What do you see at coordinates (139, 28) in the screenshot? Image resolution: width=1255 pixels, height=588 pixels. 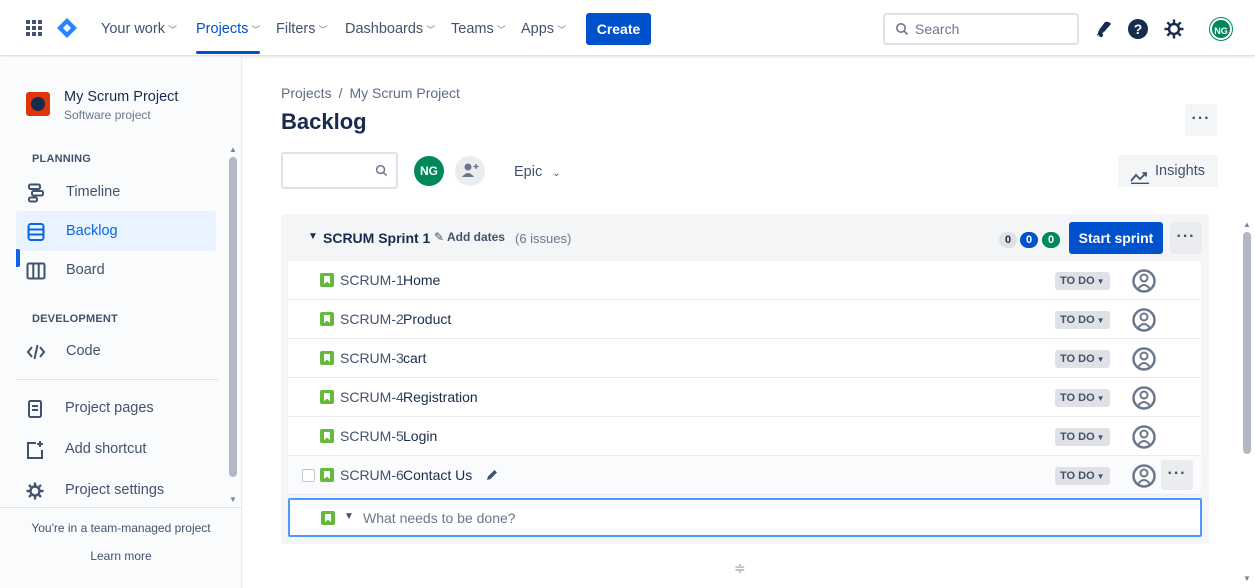 I see `nav-your-work: Your work ﹀` at bounding box center [139, 28].